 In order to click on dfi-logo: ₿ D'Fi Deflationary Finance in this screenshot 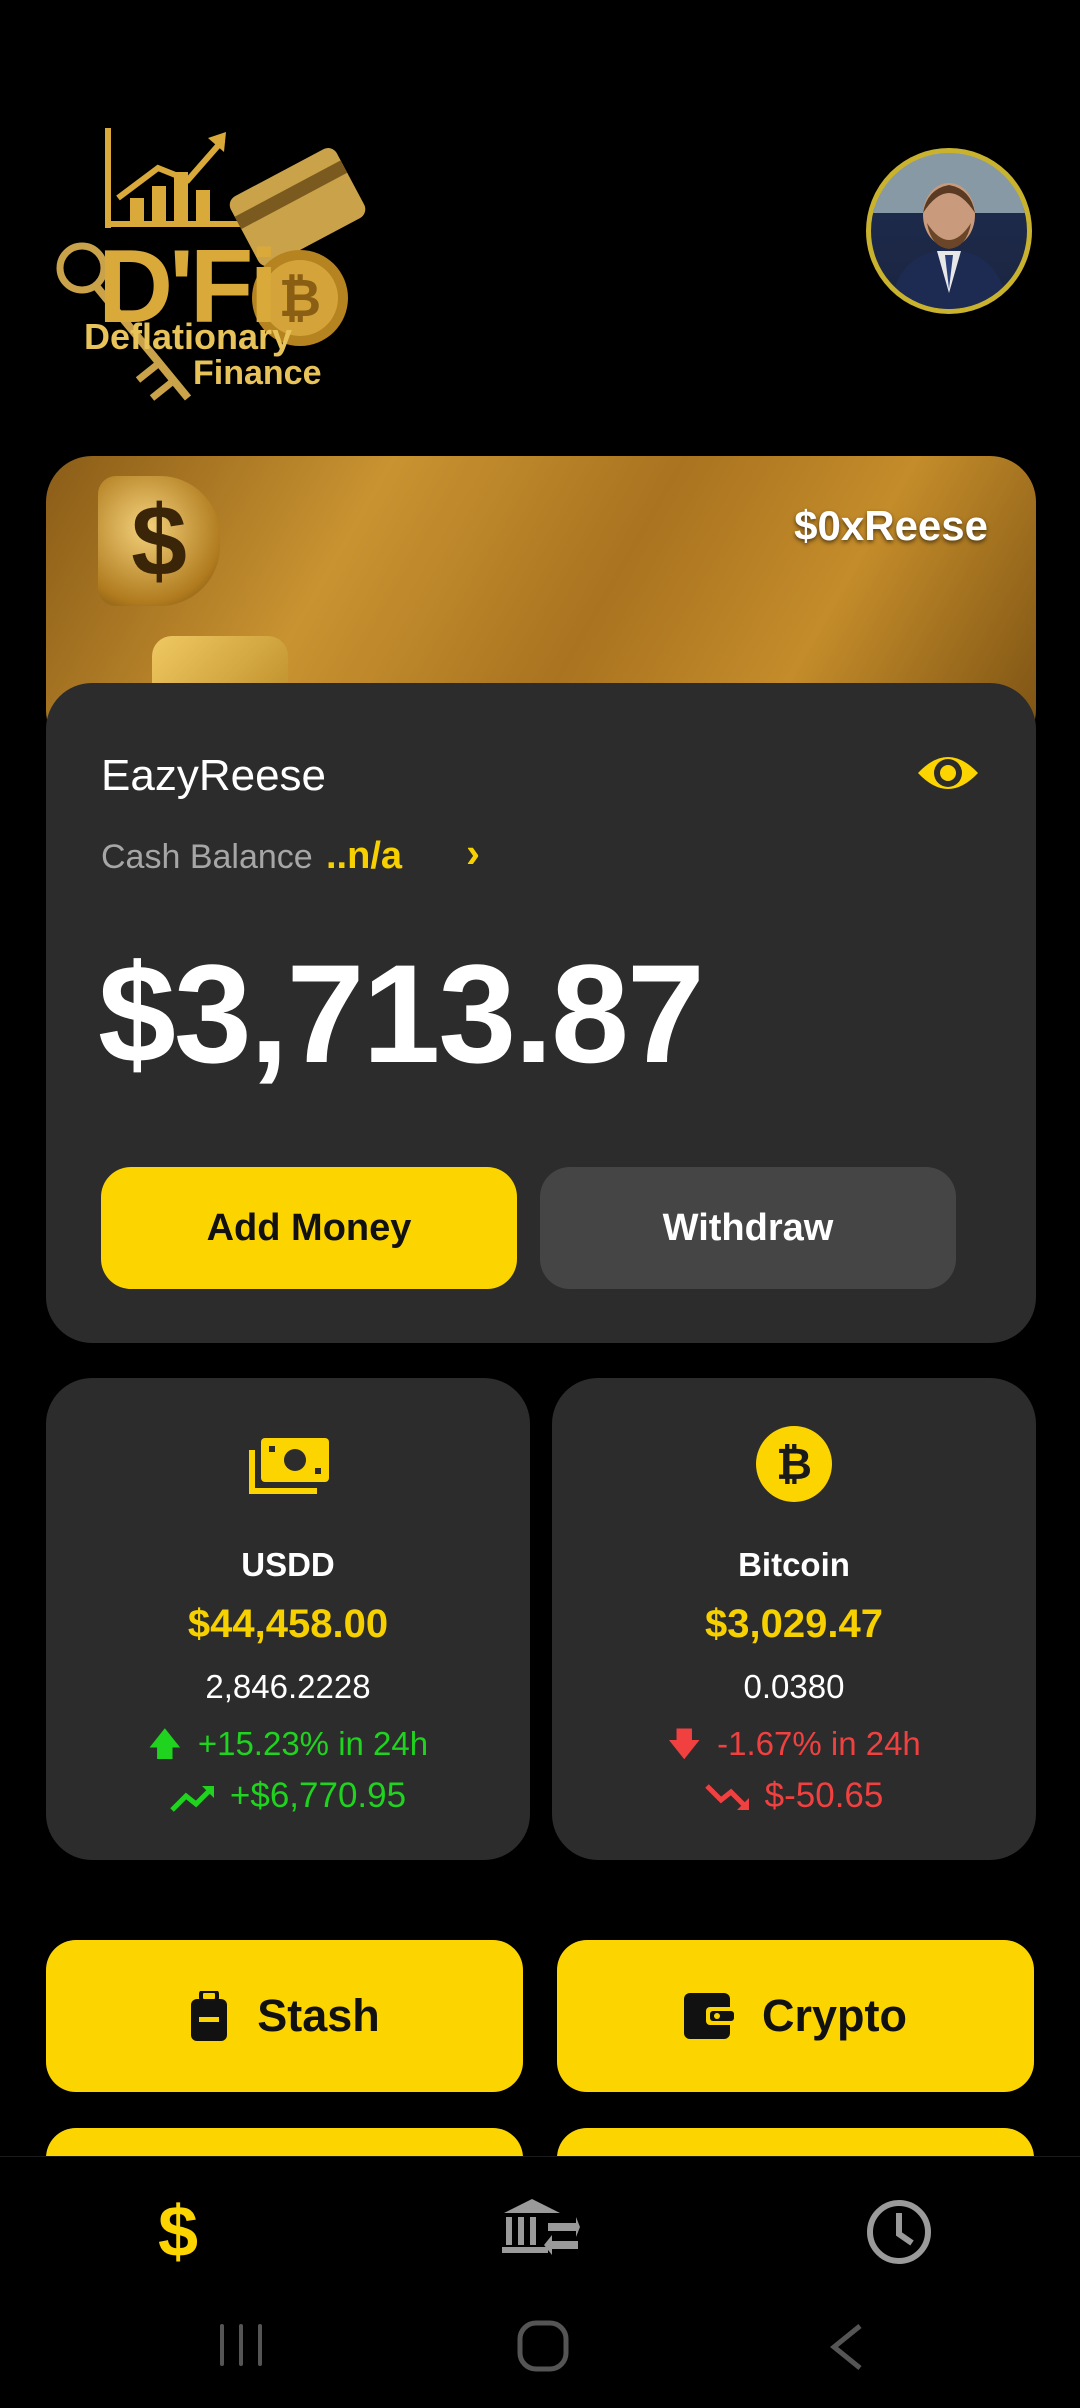, I will do `click(208, 273)`.